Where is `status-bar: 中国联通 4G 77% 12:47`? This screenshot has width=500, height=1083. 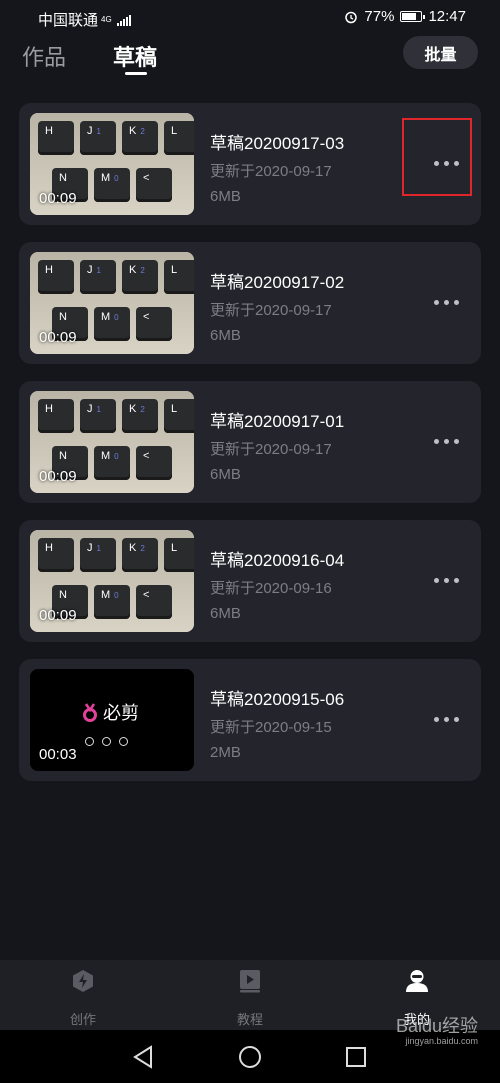 status-bar: 中国联通 4G 77% 12:47 is located at coordinates (250, 17).